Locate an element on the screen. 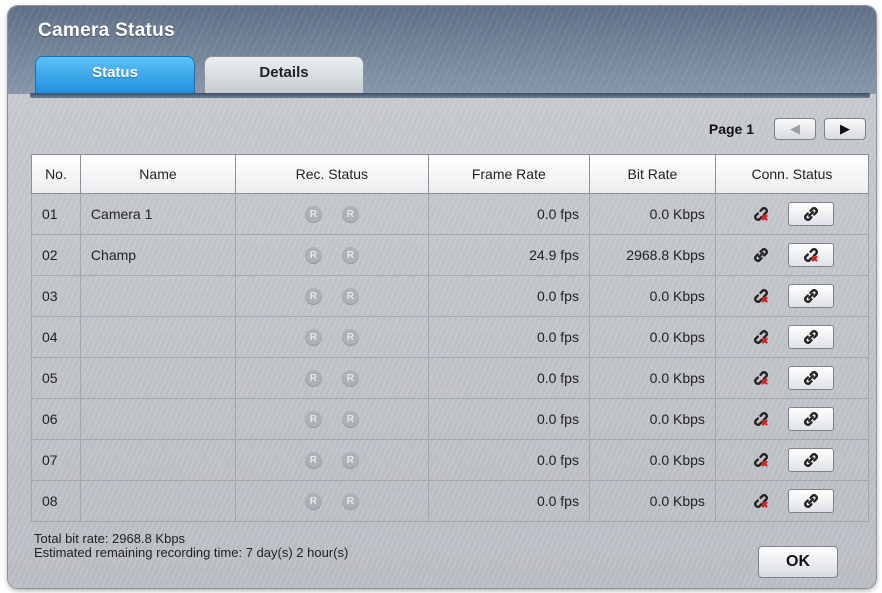 This screenshot has height=593, width=882. col-header-no: No. is located at coordinates (56, 174).